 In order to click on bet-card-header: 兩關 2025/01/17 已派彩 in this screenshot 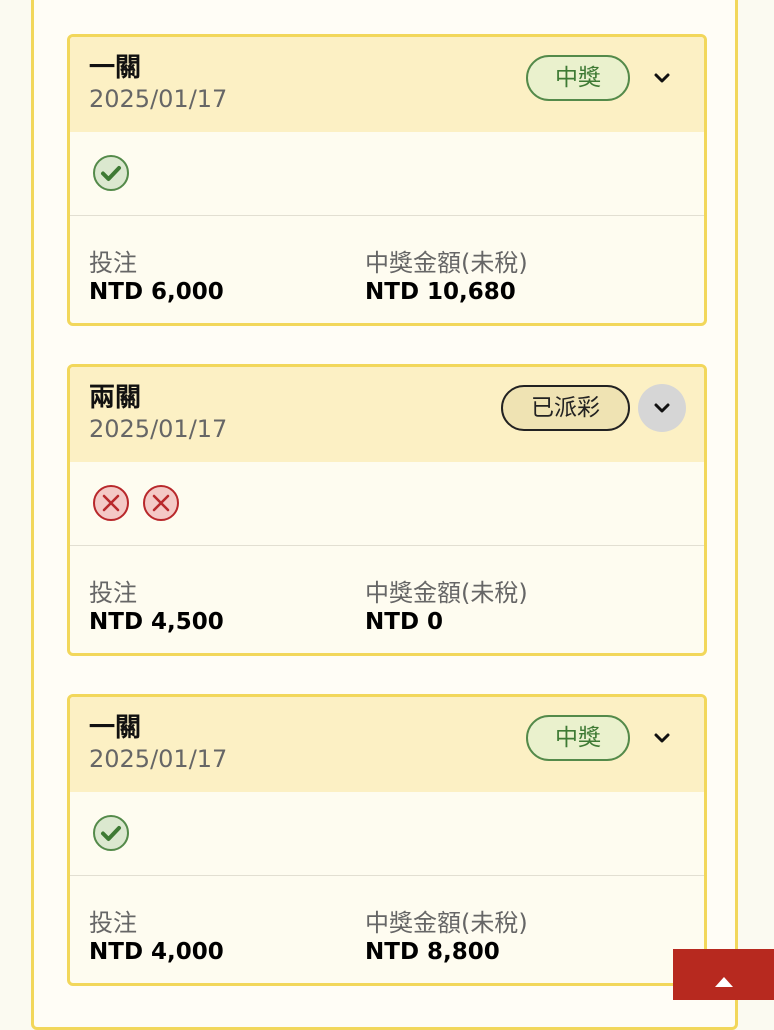, I will do `click(387, 414)`.